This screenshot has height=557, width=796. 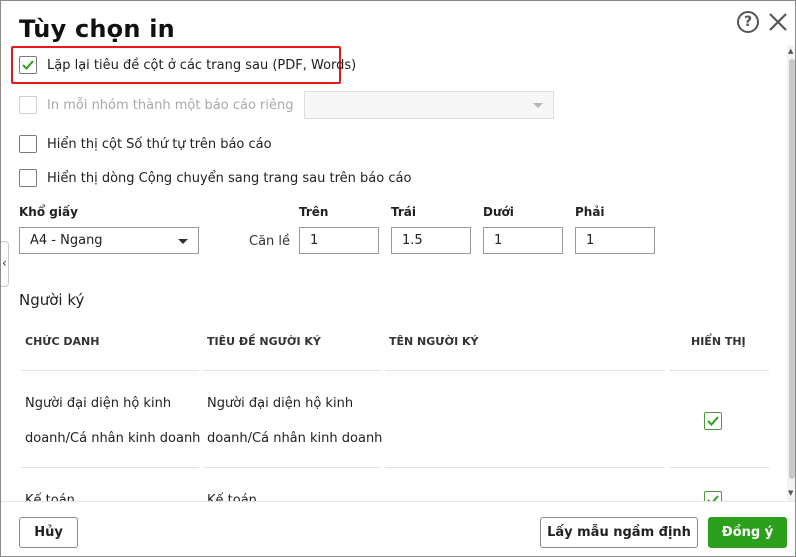 I want to click on margin-right-label: Phải, so click(x=590, y=212).